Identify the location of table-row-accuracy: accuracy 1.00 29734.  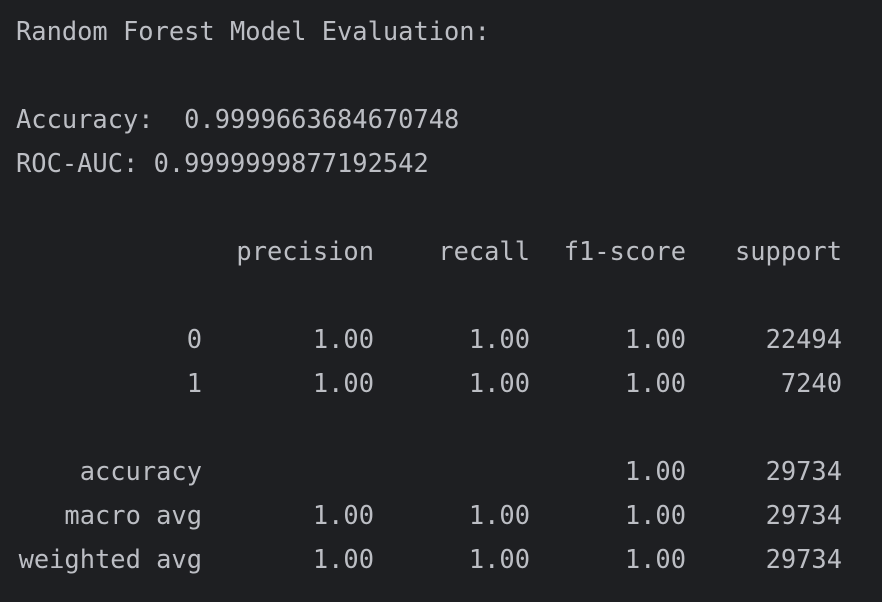
(441, 471).